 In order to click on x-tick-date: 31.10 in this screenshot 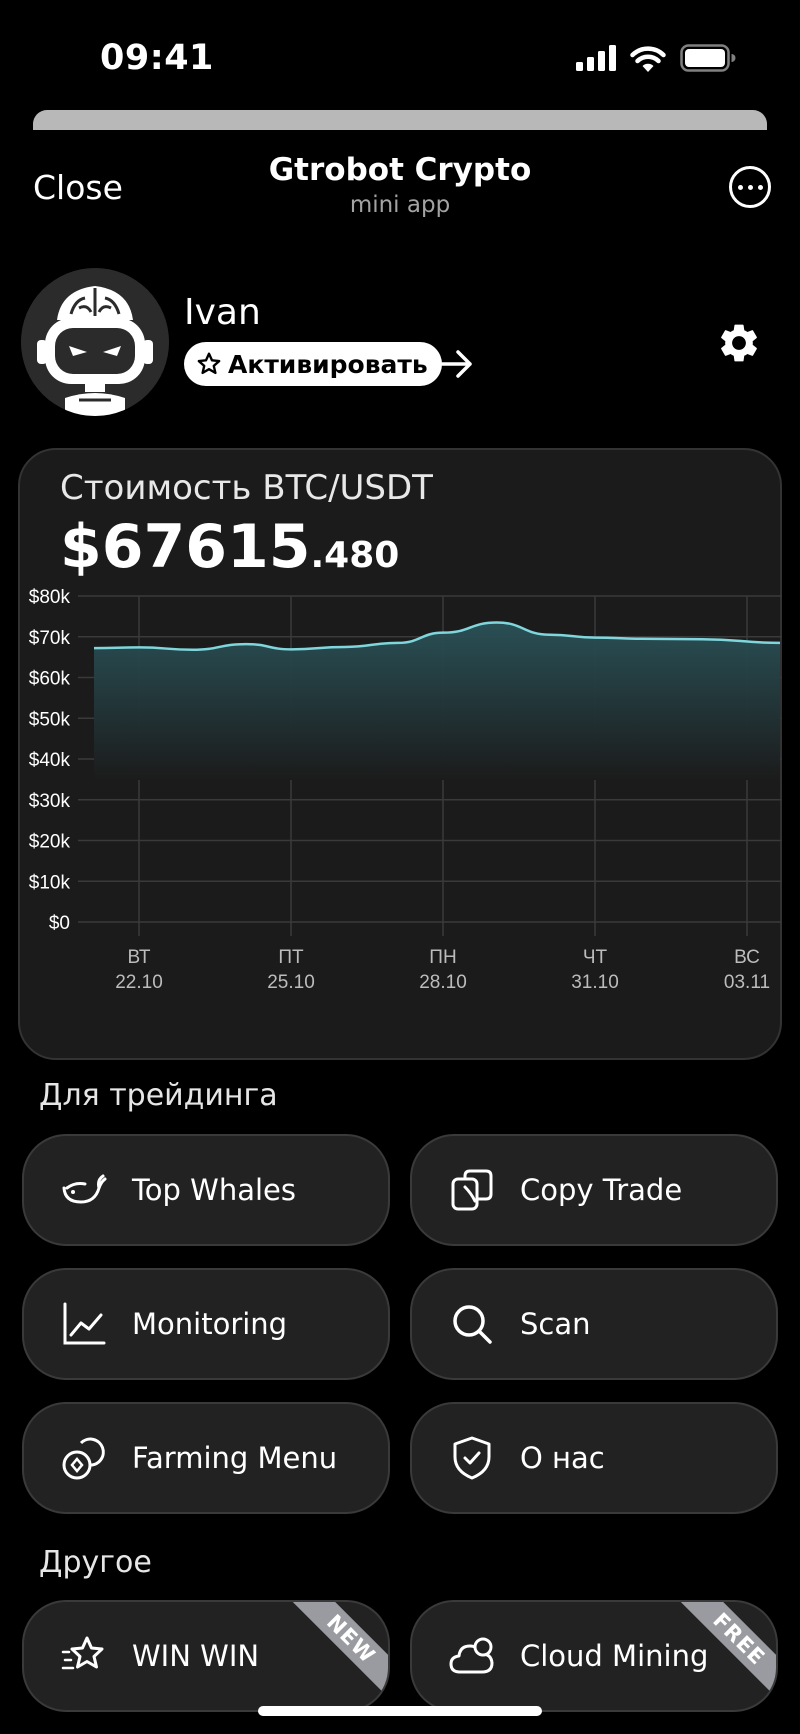, I will do `click(595, 982)`.